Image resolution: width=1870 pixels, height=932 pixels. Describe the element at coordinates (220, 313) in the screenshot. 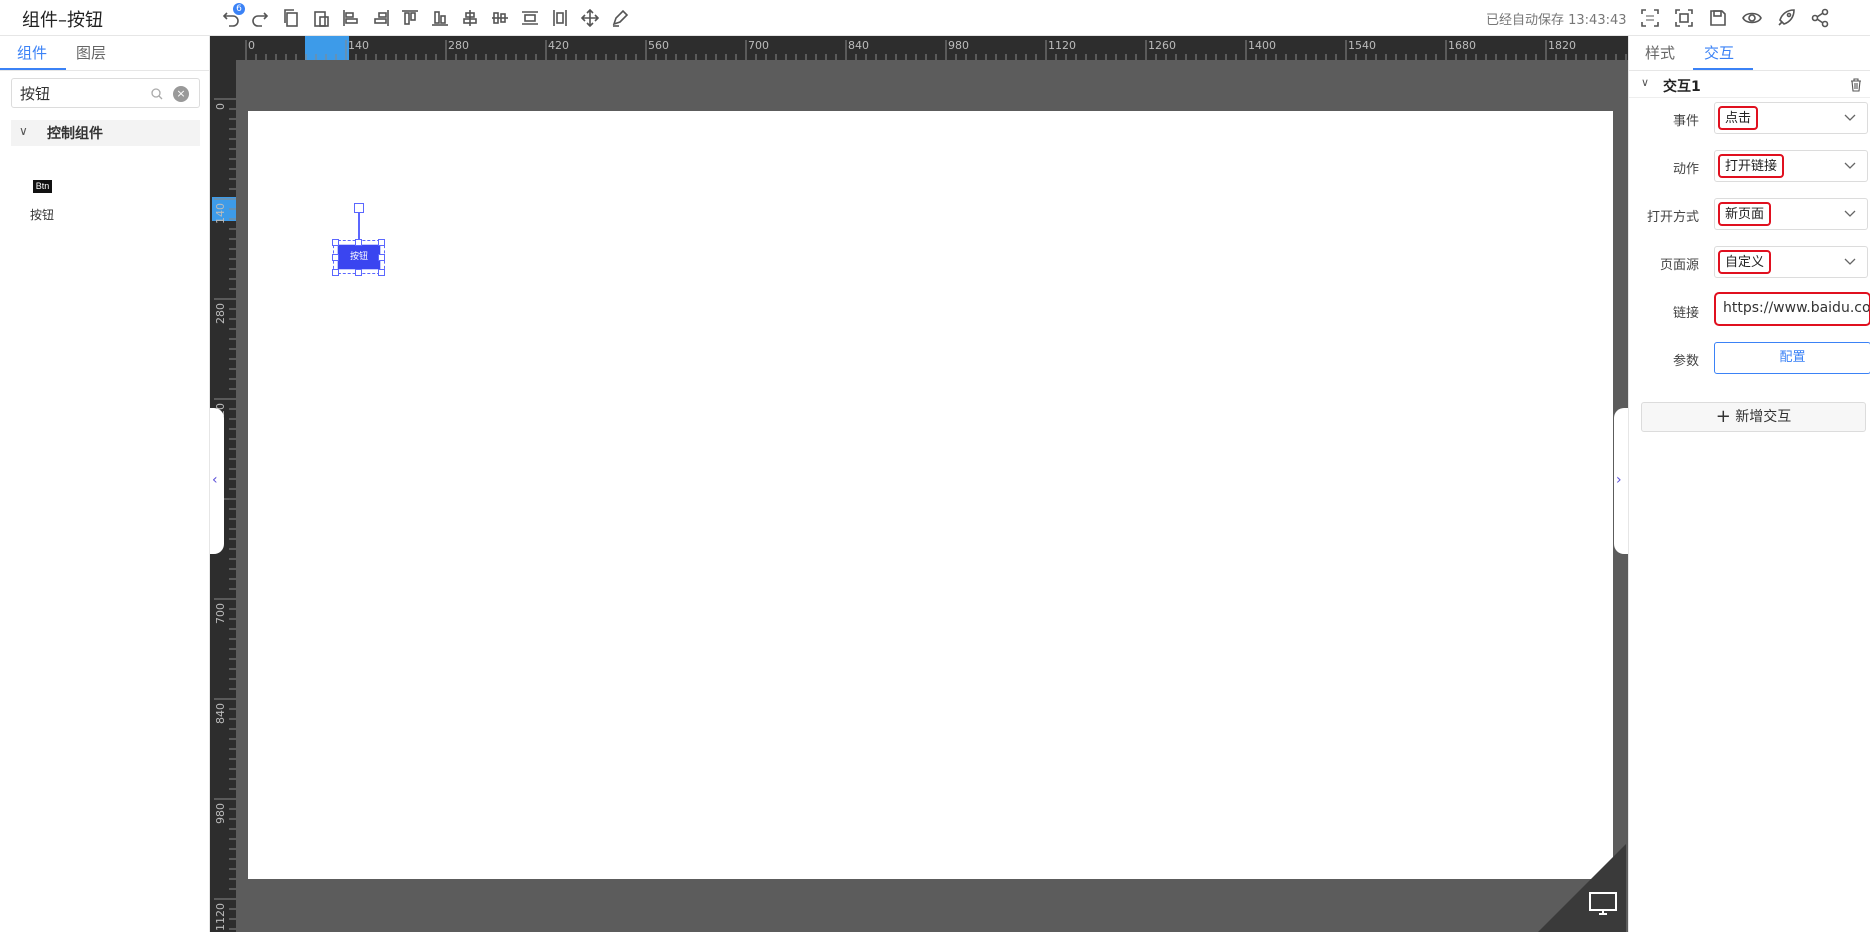

I see `ruler-label-y: 280` at that location.